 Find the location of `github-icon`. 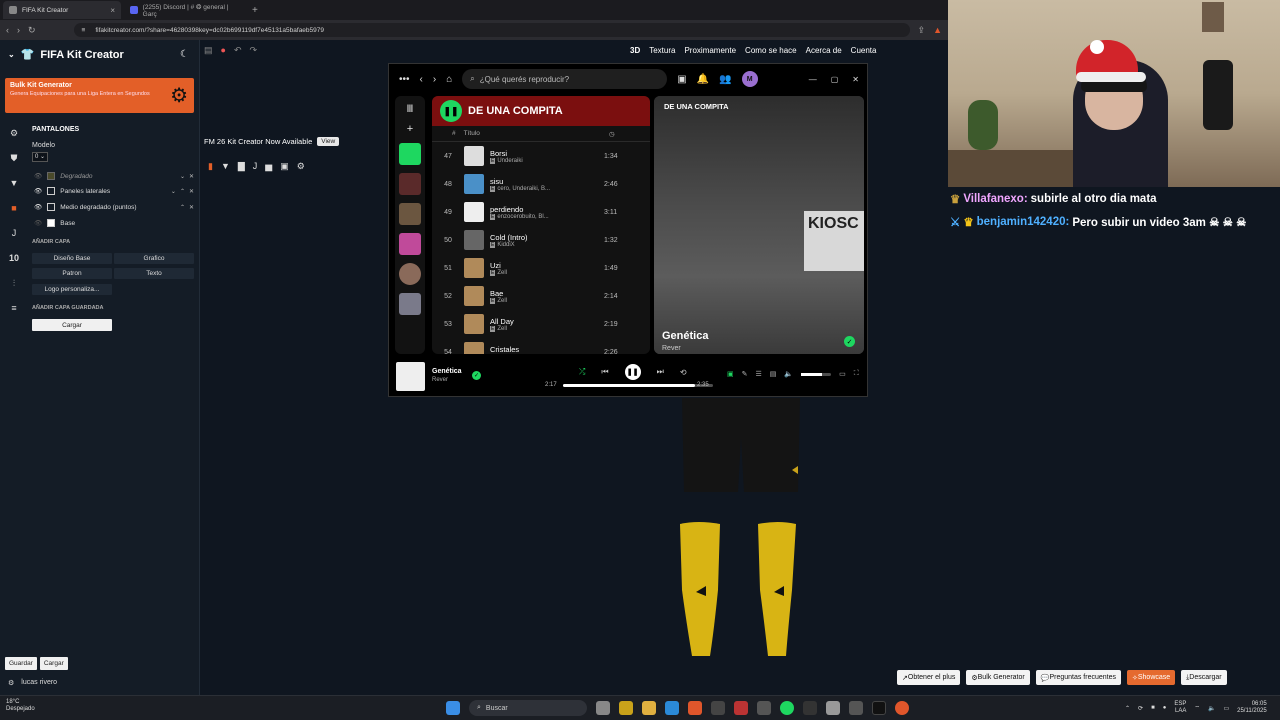

github-icon is located at coordinates (718, 708).